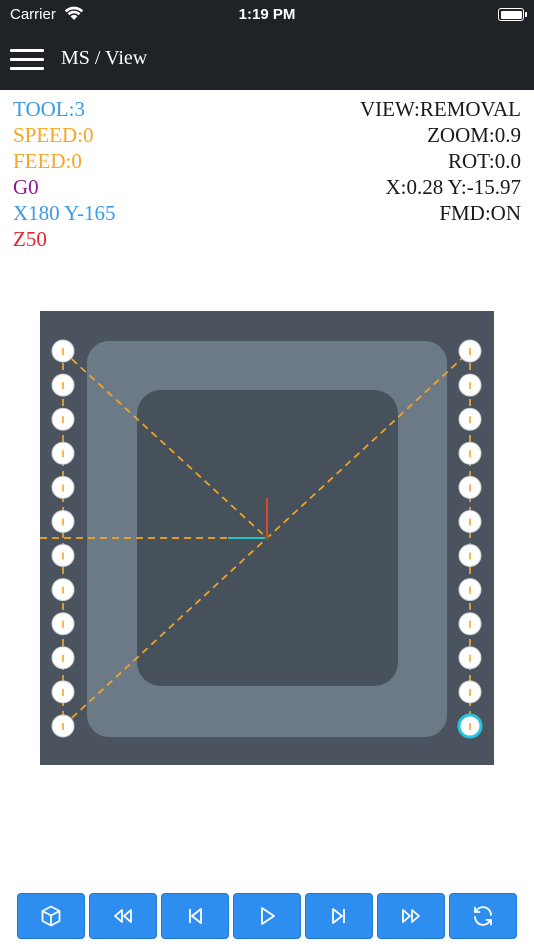 The height and width of the screenshot is (950, 534). Describe the element at coordinates (453, 187) in the screenshot. I see `position-readout: X:0.28 Y:-15.97` at that location.